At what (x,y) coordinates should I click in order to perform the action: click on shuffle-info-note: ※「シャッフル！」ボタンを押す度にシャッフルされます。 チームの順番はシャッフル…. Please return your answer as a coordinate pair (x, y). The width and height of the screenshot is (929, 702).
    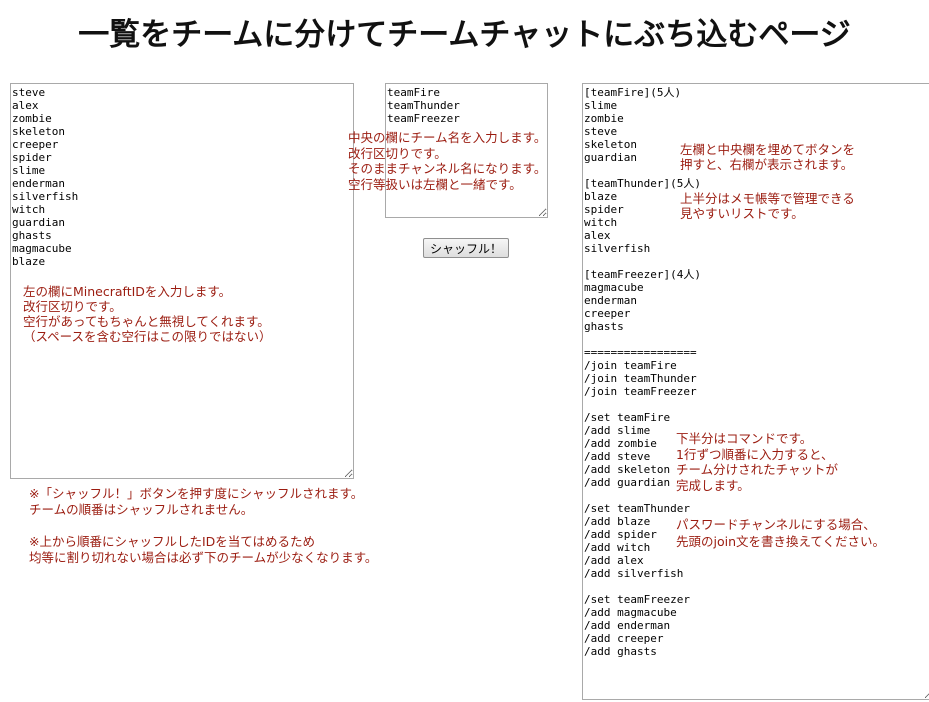
    Looking at the image, I should click on (203, 525).